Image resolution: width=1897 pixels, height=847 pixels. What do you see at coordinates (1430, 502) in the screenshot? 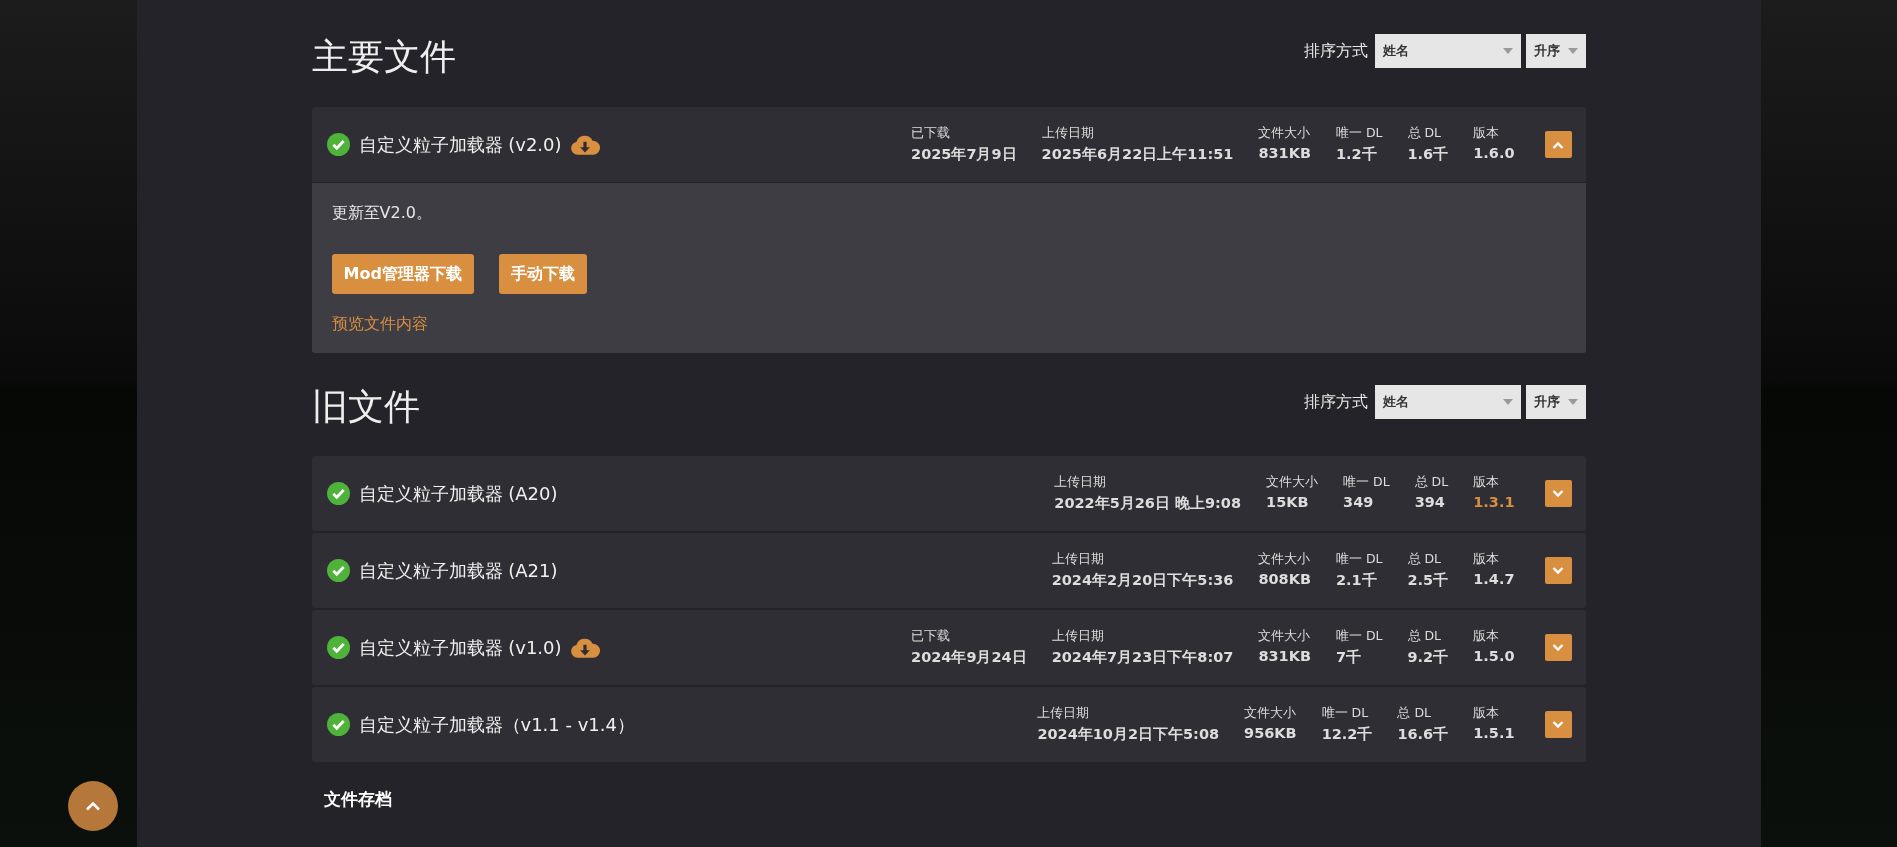
I see `stat-value: 394` at bounding box center [1430, 502].